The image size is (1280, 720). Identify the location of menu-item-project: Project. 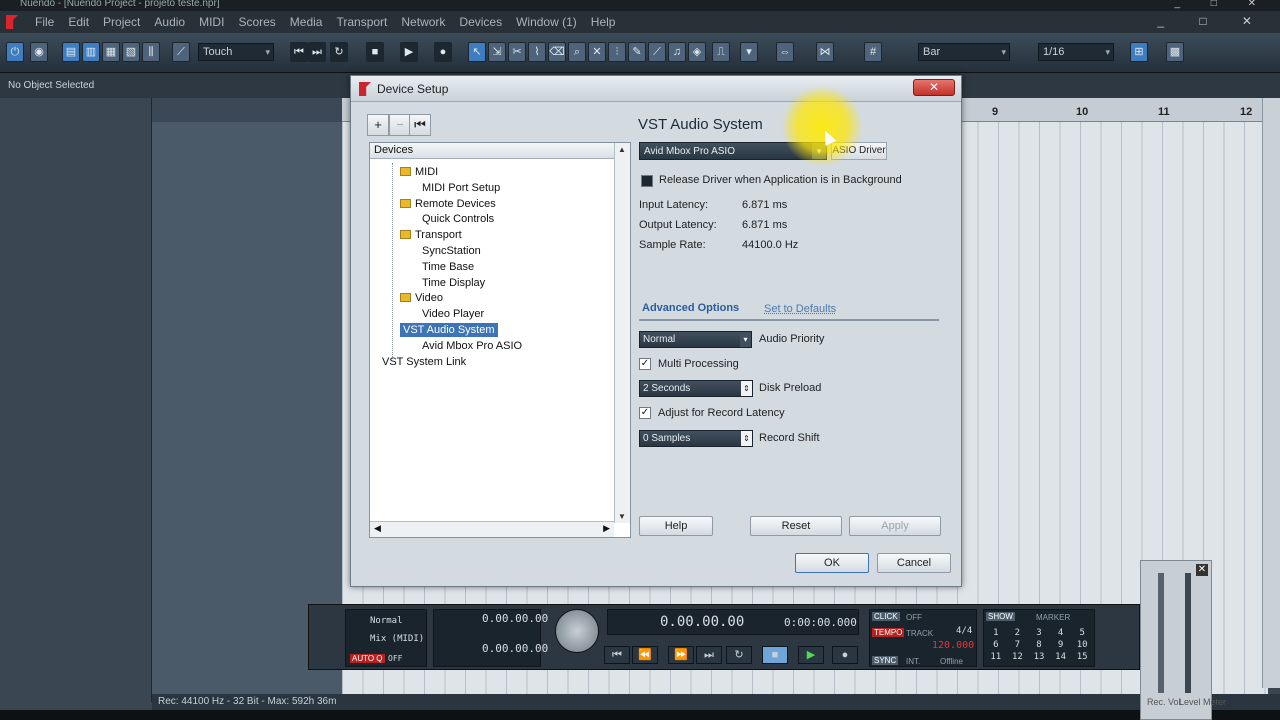
(121, 22).